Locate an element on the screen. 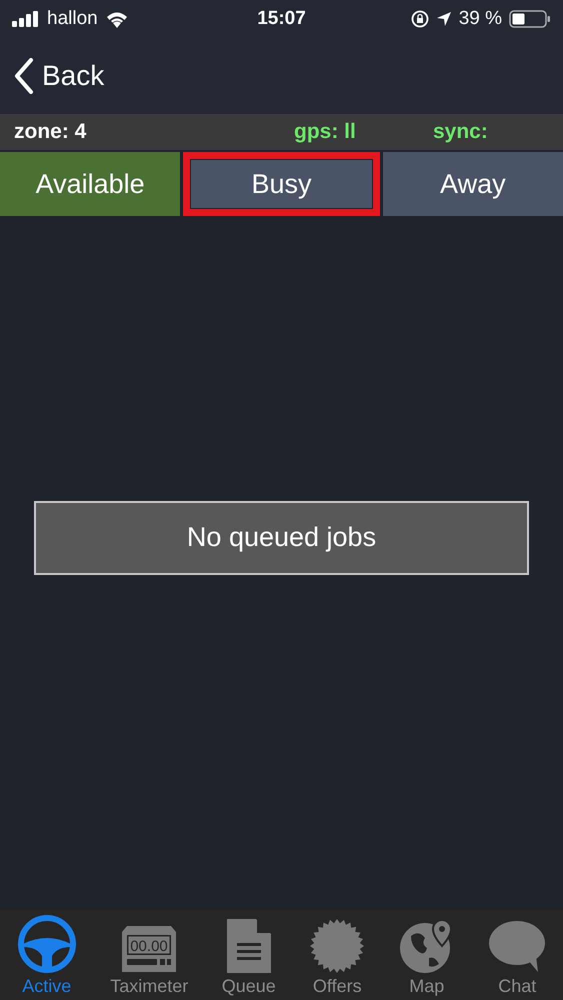 This screenshot has height=1000, width=563. gps-label: gps: ll is located at coordinates (325, 132).